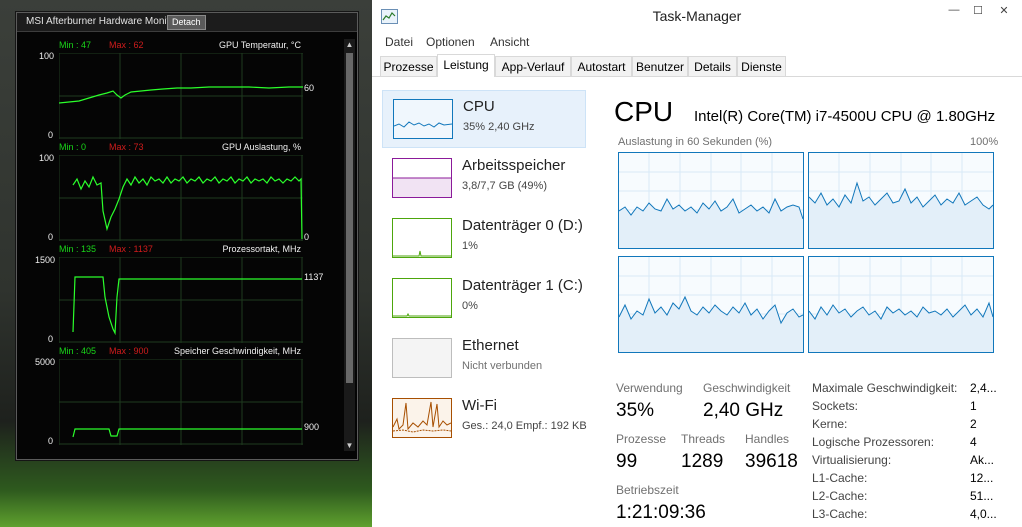 Image resolution: width=1022 pixels, height=527 pixels. I want to click on graph-min: Min : 47, so click(75, 45).